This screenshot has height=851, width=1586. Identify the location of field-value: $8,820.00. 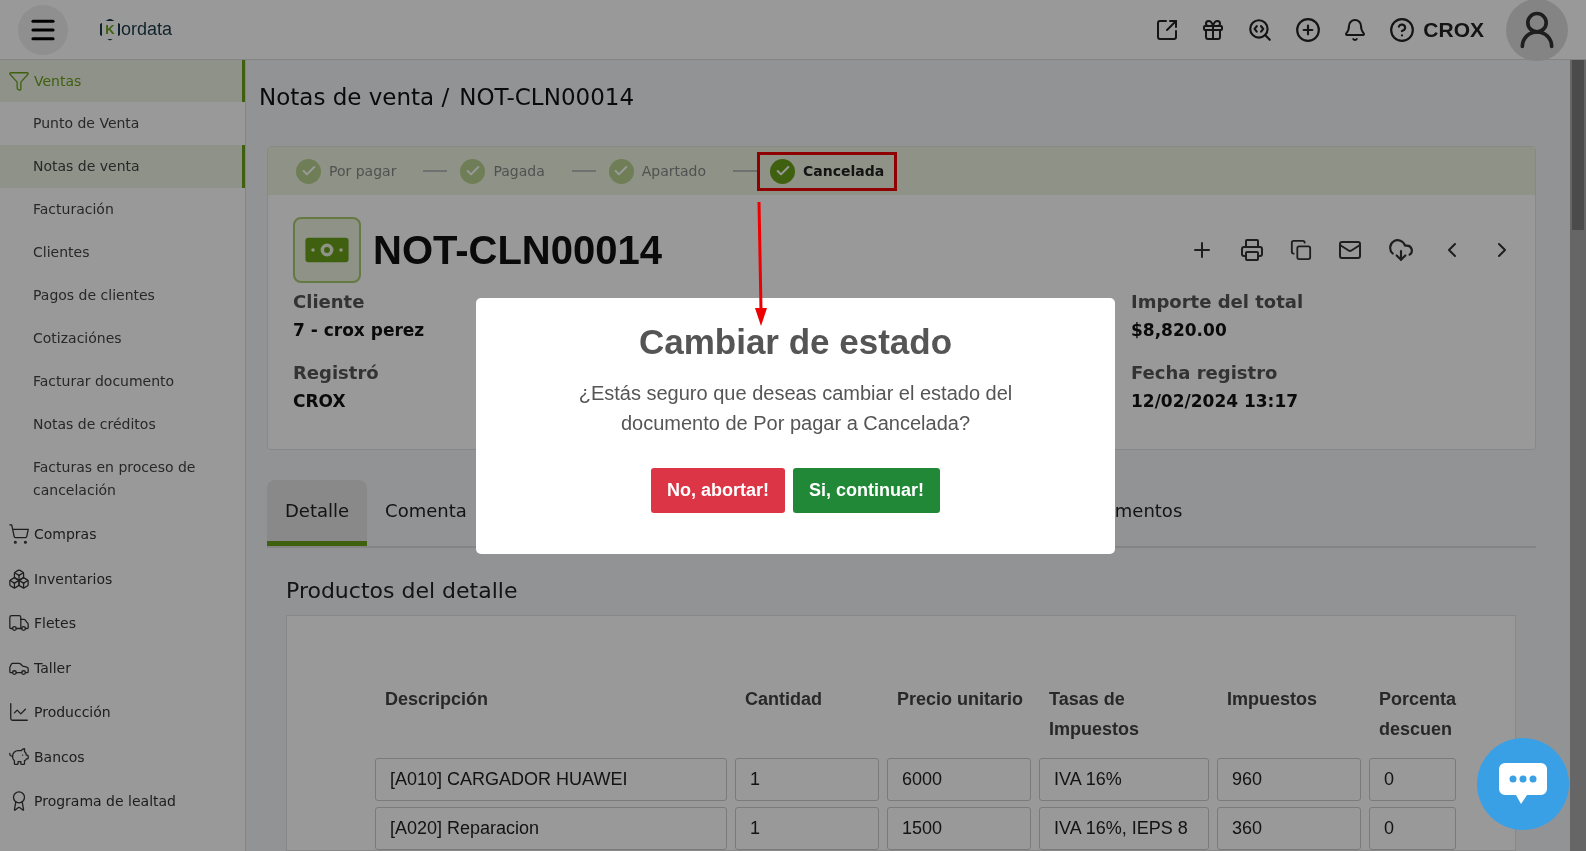
(1179, 330).